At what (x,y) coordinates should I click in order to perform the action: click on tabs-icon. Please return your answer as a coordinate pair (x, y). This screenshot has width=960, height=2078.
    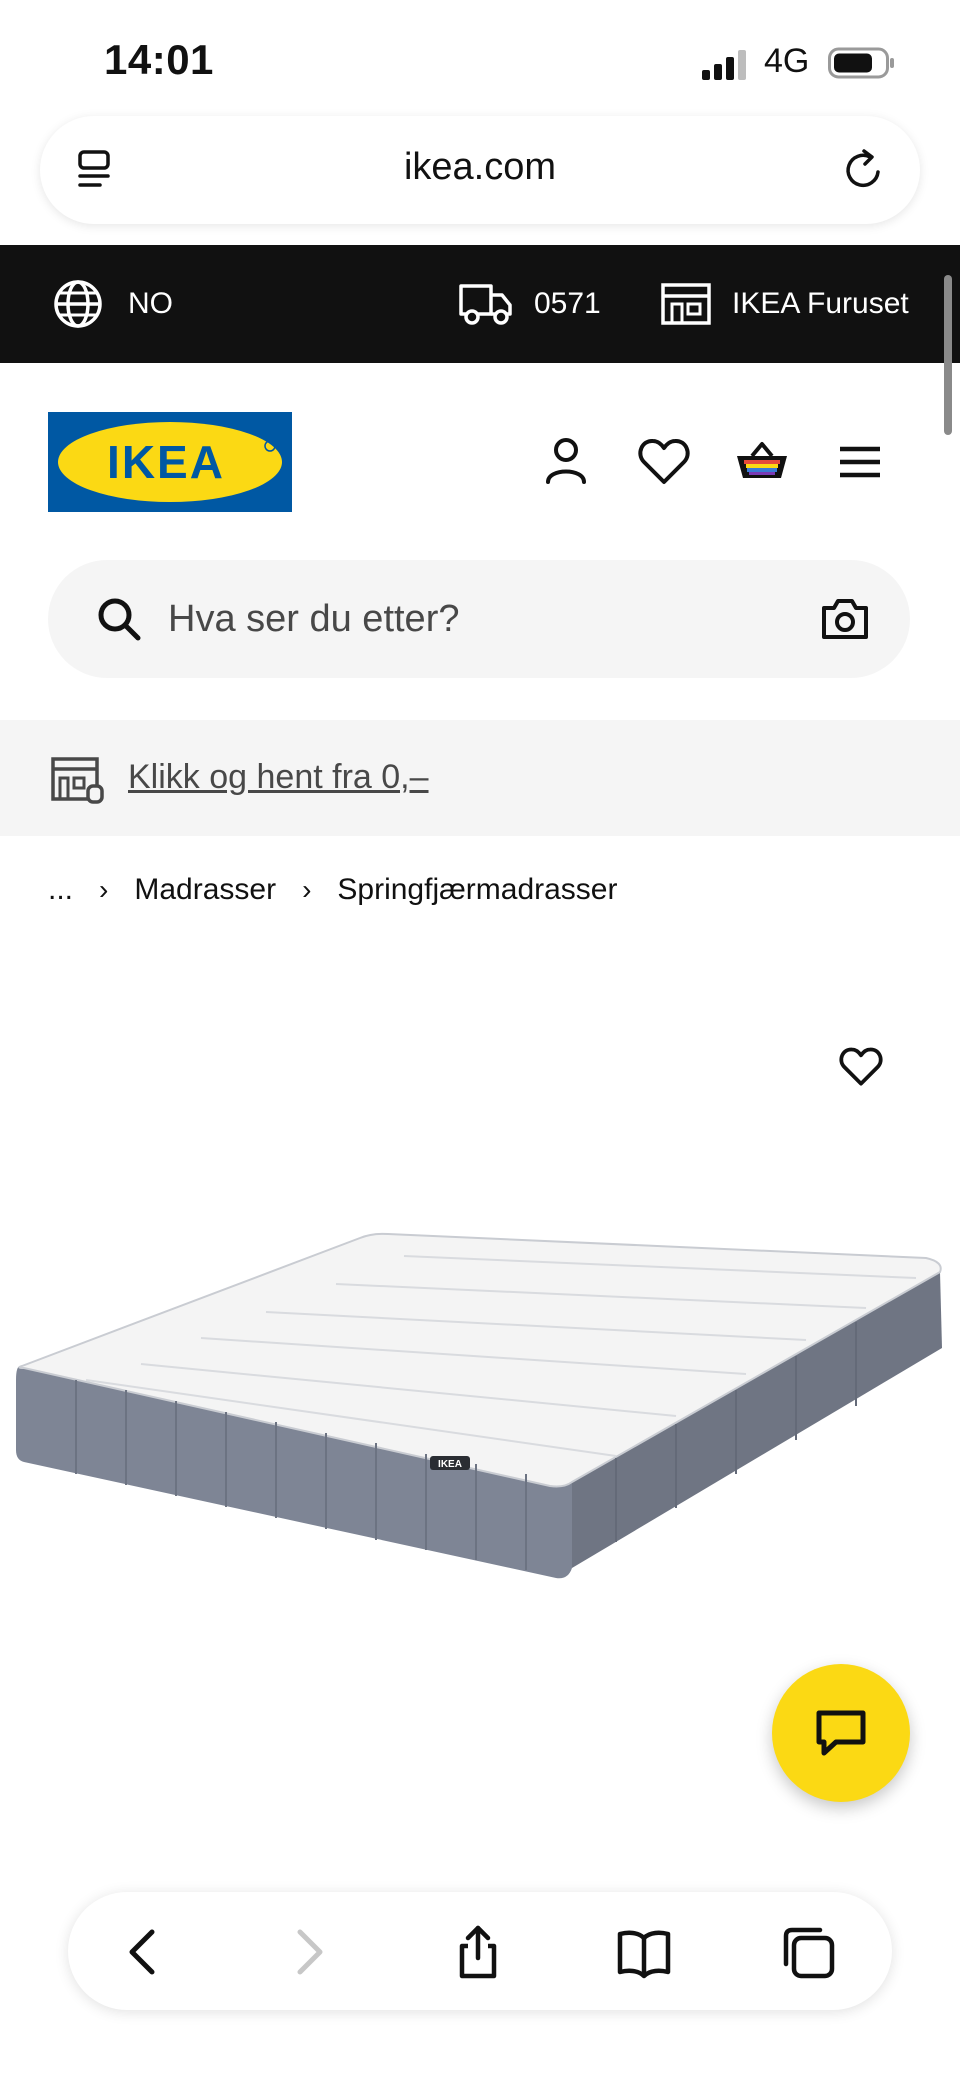
    Looking at the image, I should click on (808, 1952).